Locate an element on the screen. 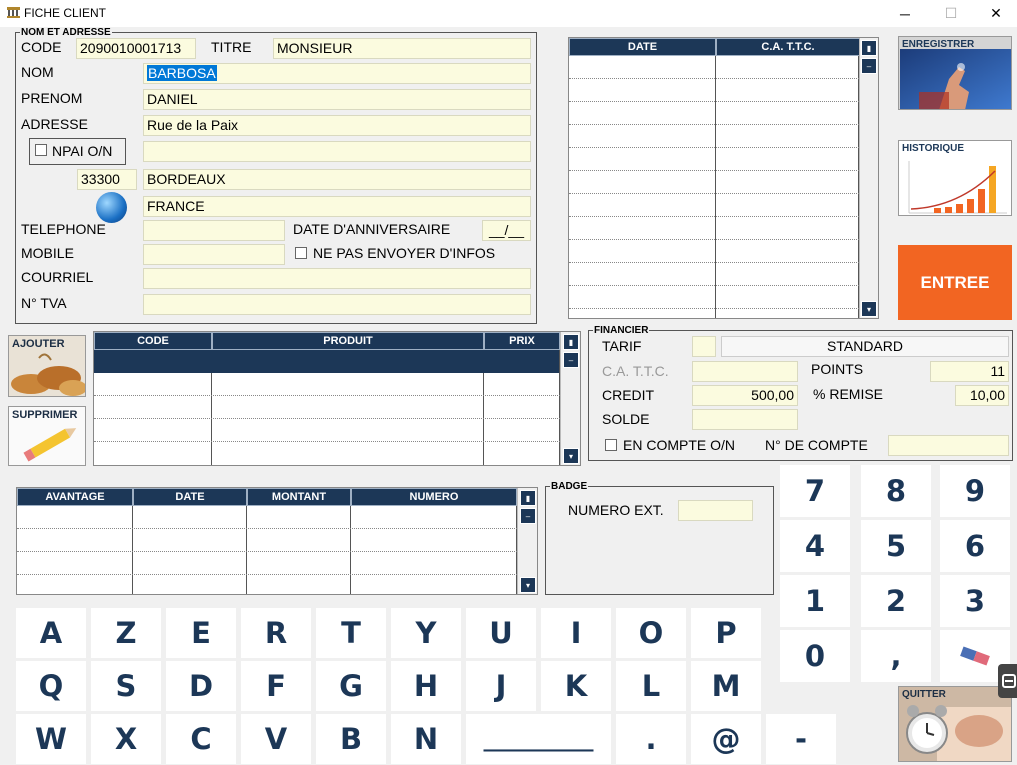 The image size is (1017, 765). key-n: N is located at coordinates (426, 739).